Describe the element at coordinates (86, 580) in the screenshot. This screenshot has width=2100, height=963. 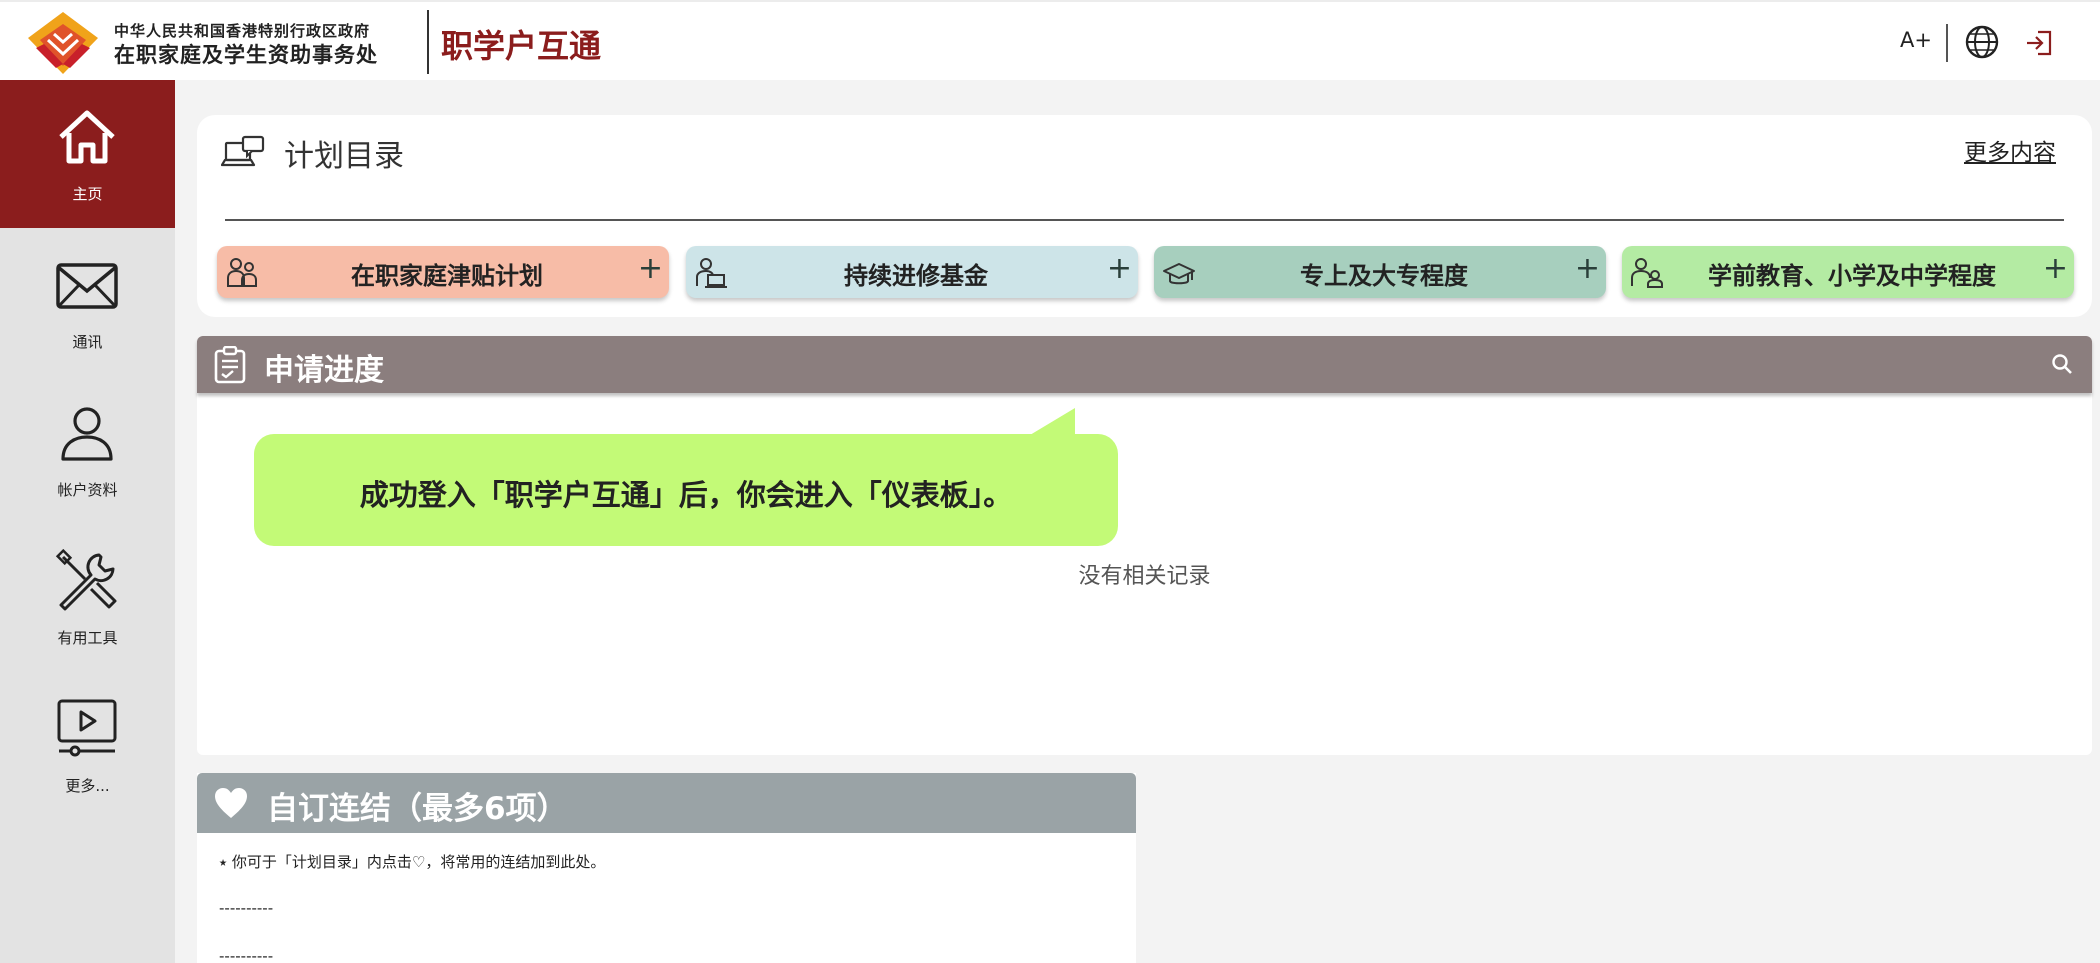
I see `tools-icon` at that location.